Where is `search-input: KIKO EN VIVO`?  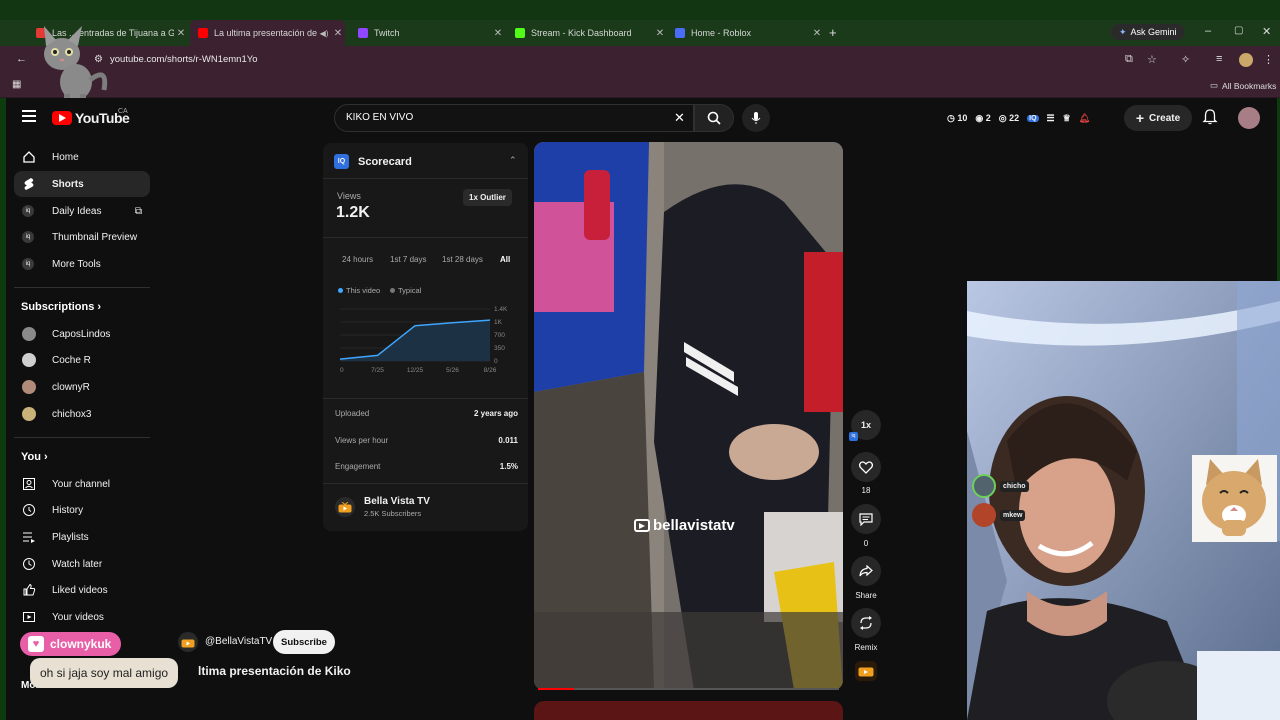 search-input: KIKO EN VIVO is located at coordinates (379, 117).